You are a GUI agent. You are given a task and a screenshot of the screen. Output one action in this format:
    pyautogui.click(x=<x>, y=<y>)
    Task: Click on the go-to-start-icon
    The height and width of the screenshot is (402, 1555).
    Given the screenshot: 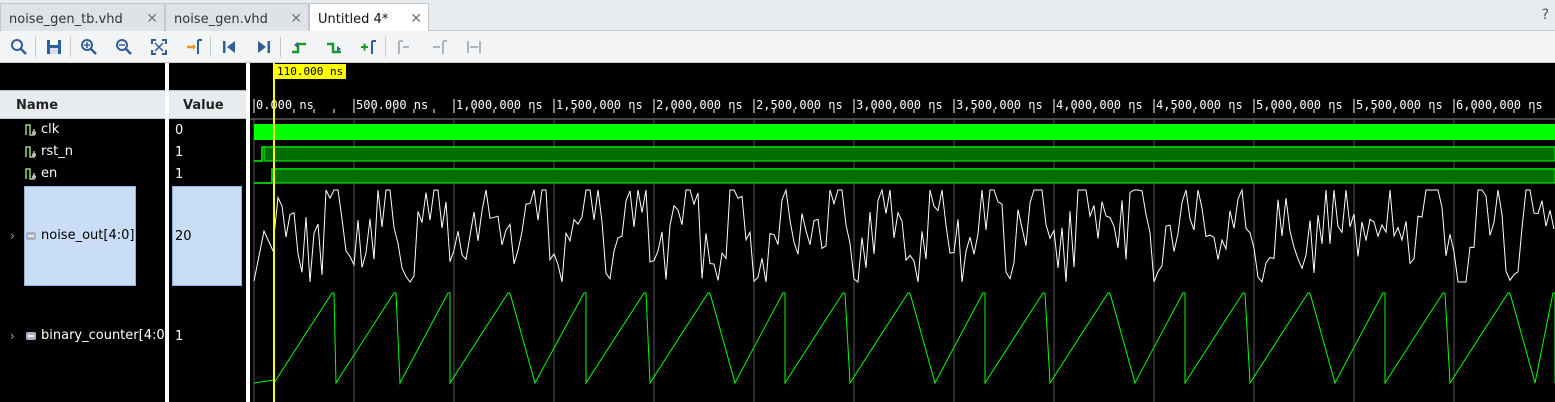 What is the action you would take?
    pyautogui.click(x=229, y=47)
    